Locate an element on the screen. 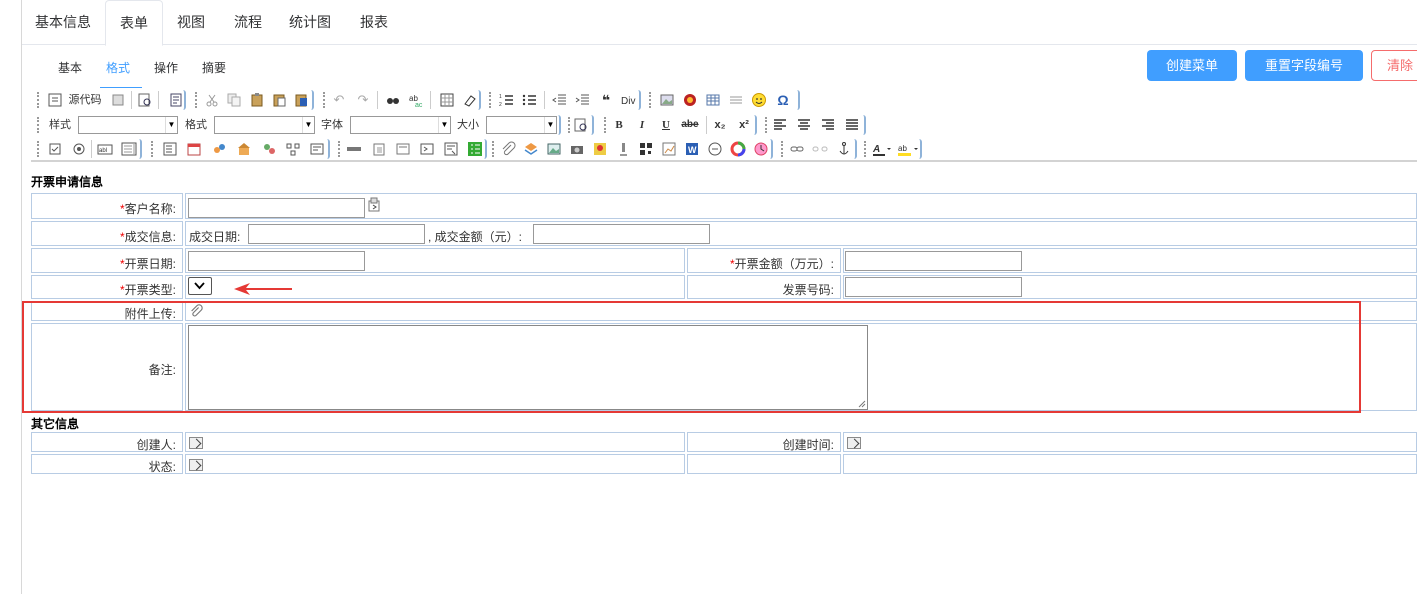  reset-field-number-button: 重置字段编号 is located at coordinates (1304, 65).